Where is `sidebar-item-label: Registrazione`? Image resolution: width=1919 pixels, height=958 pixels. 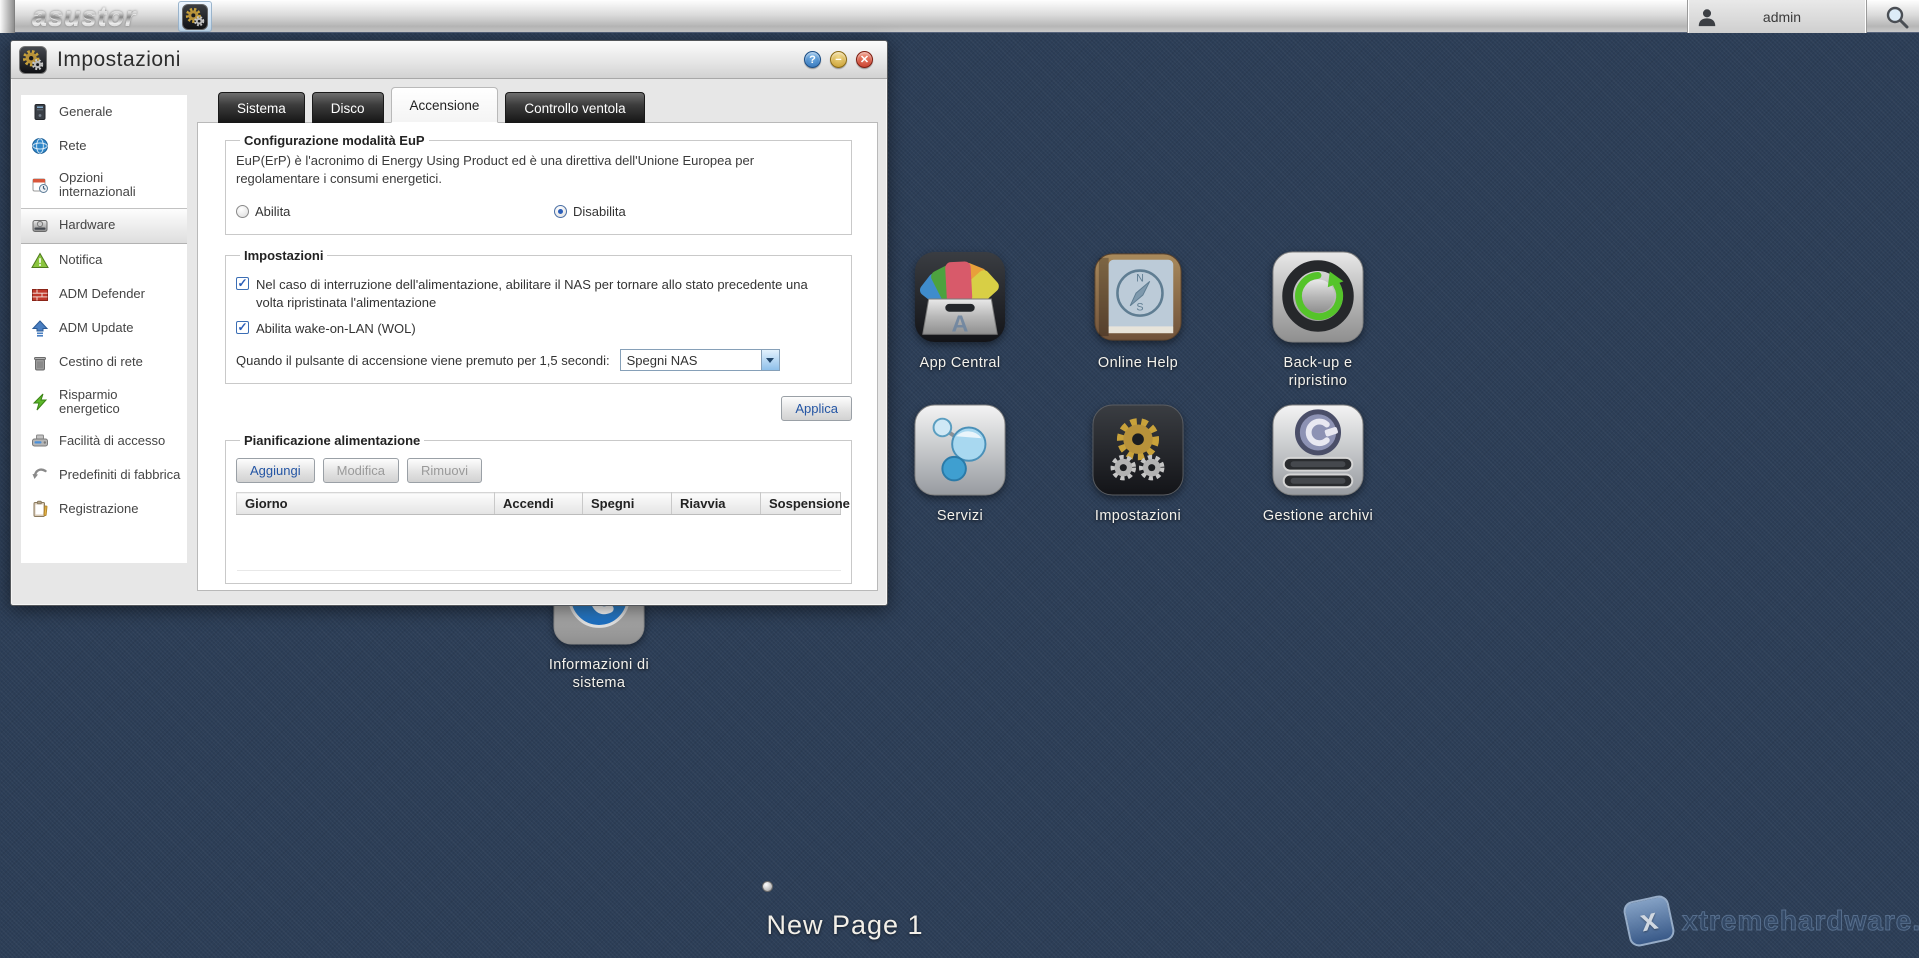
sidebar-item-label: Registrazione is located at coordinates (99, 509).